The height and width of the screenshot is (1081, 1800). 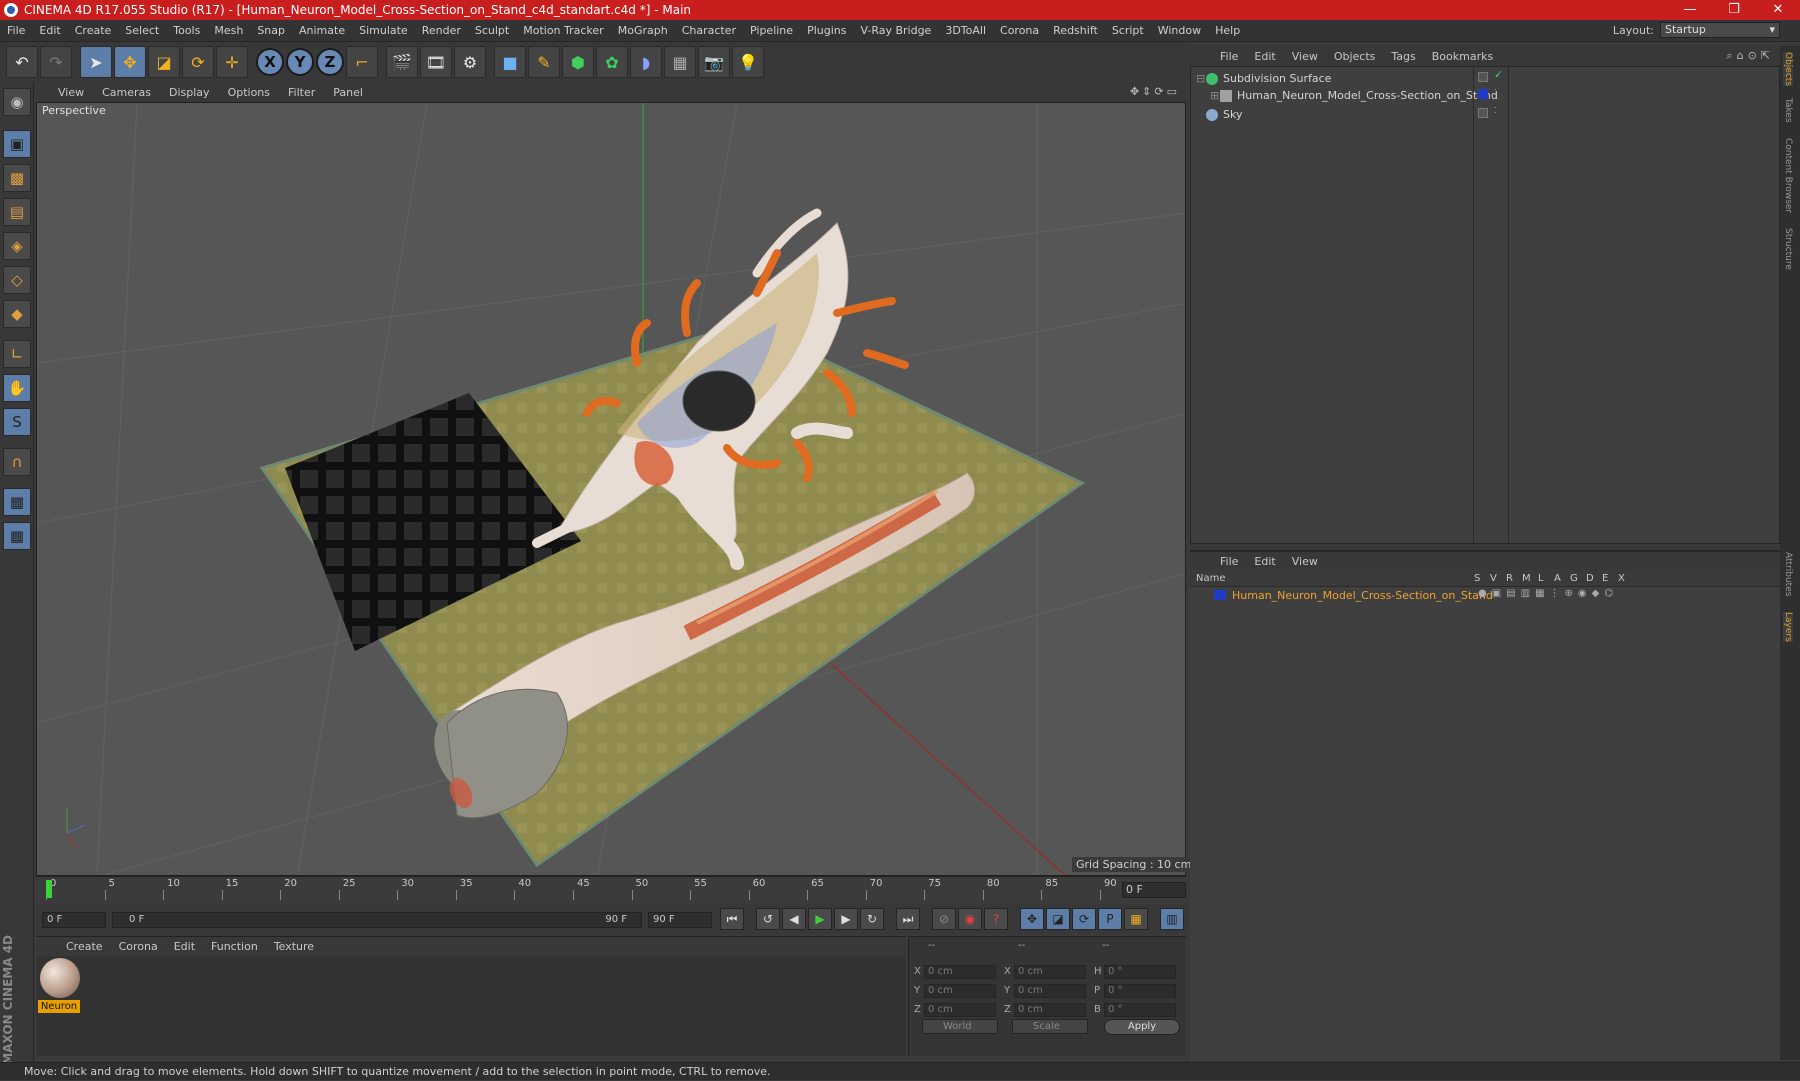 I want to click on neuron-material-preview, so click(x=60, y=978).